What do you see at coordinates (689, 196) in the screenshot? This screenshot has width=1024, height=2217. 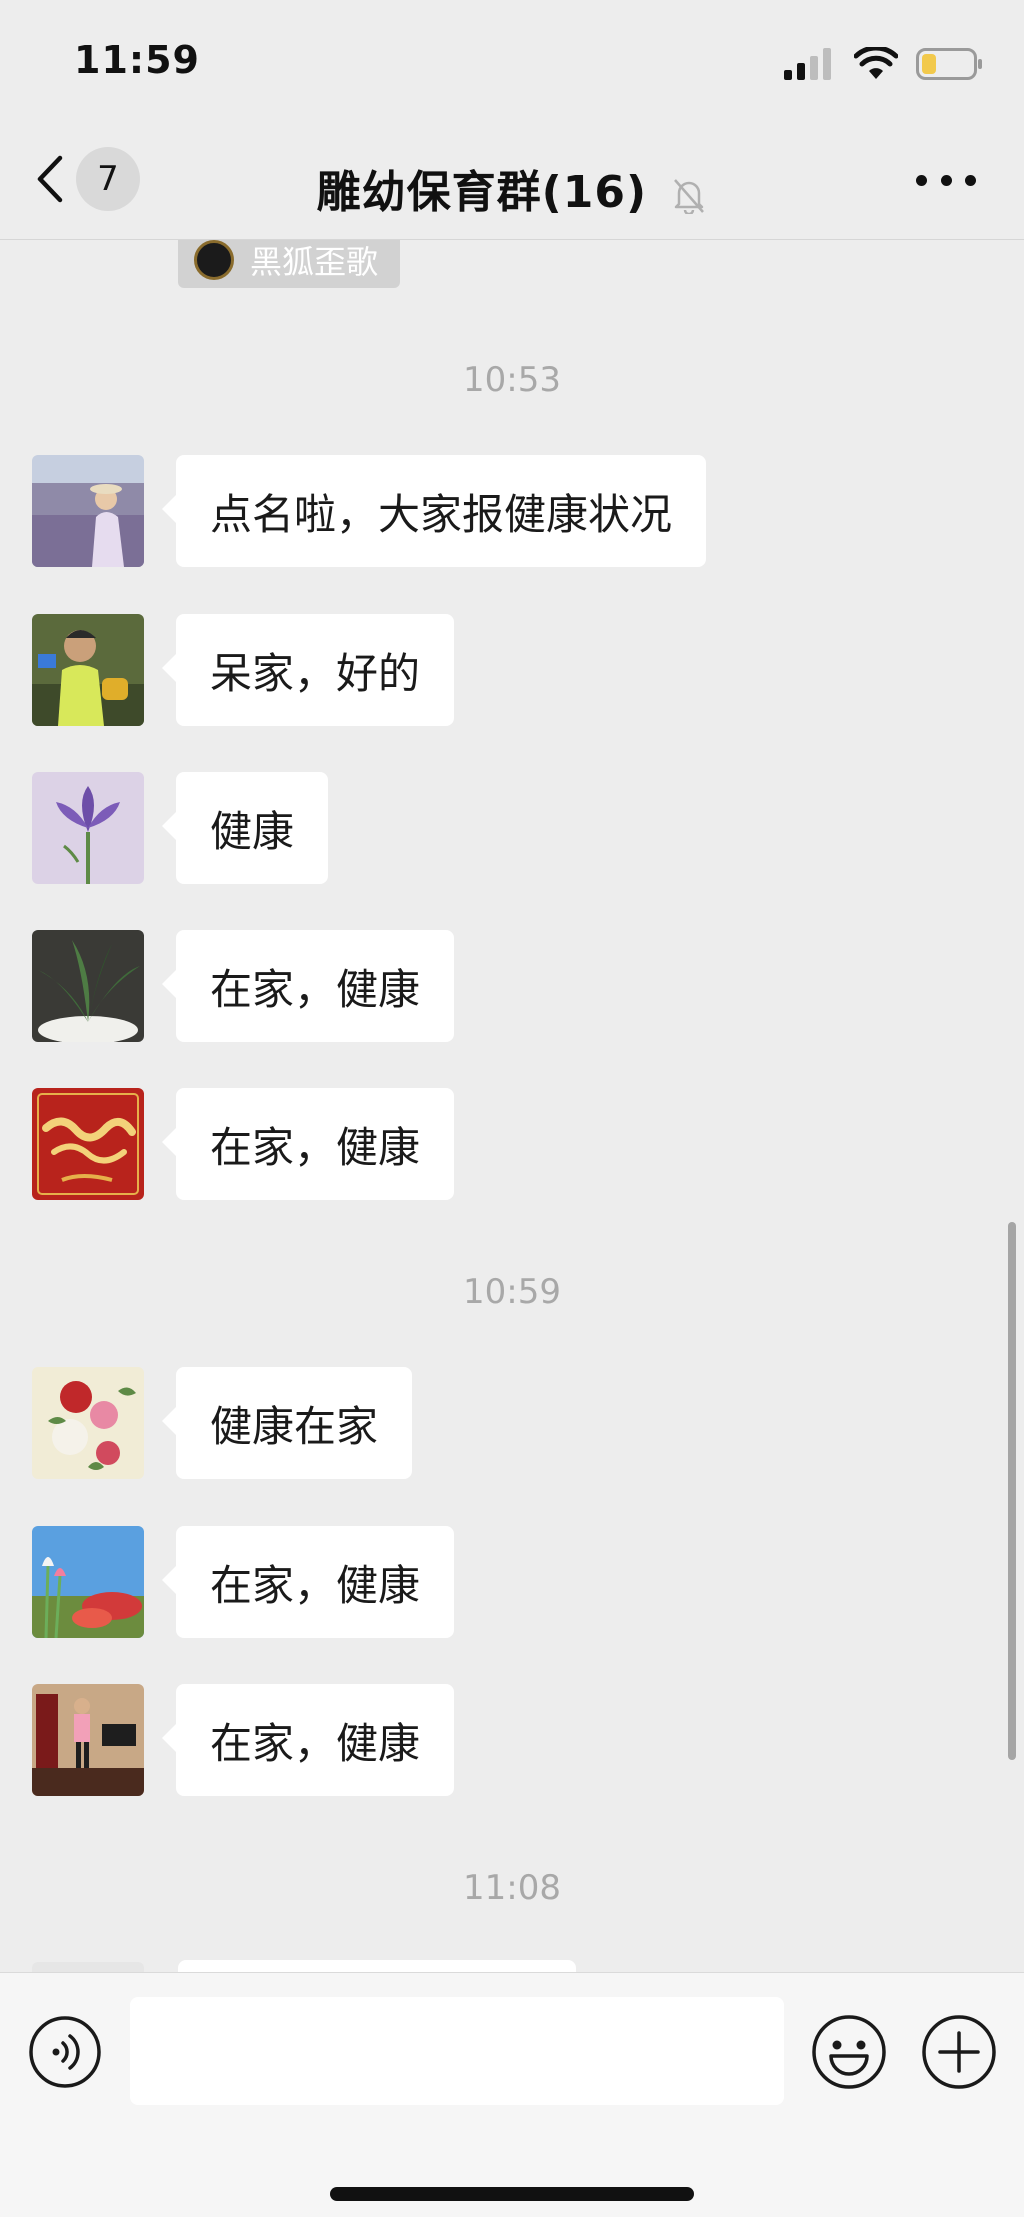 I see `muted-bell-icon` at bounding box center [689, 196].